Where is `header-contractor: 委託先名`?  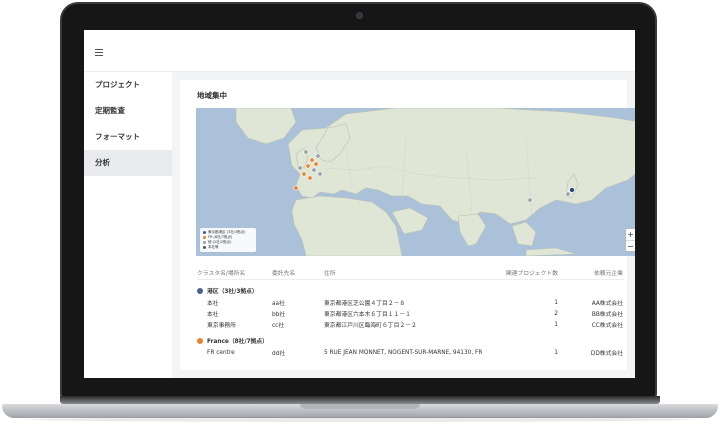 header-contractor: 委託先名 is located at coordinates (298, 272).